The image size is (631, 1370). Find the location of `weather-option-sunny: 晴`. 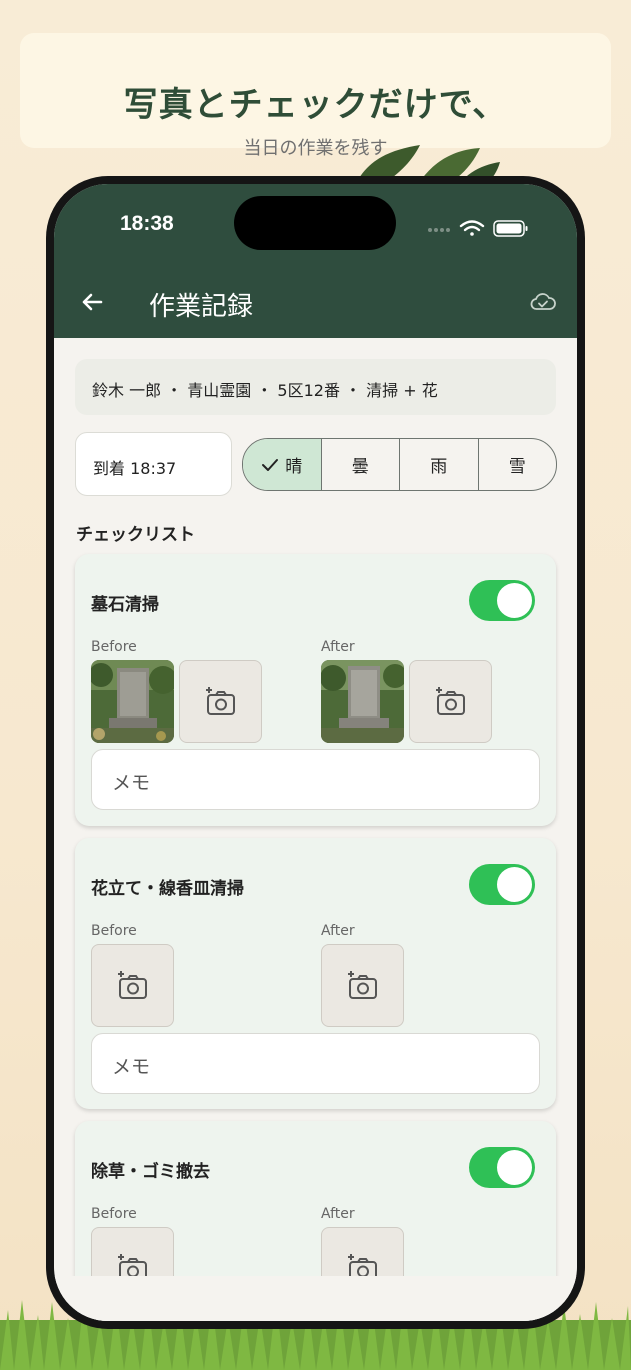

weather-option-sunny: 晴 is located at coordinates (282, 464).